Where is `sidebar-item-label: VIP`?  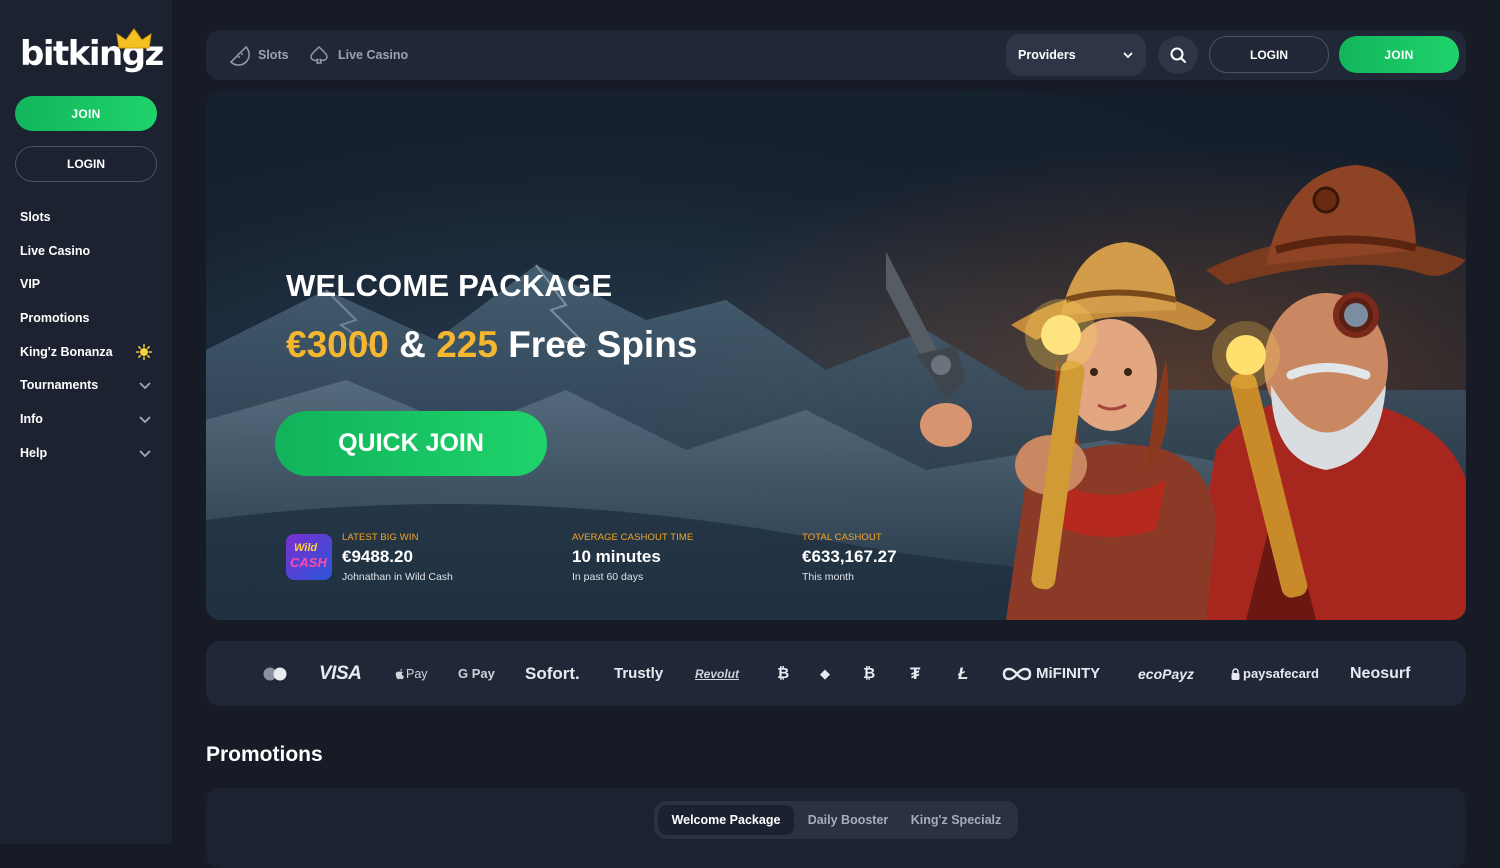 sidebar-item-label: VIP is located at coordinates (30, 284).